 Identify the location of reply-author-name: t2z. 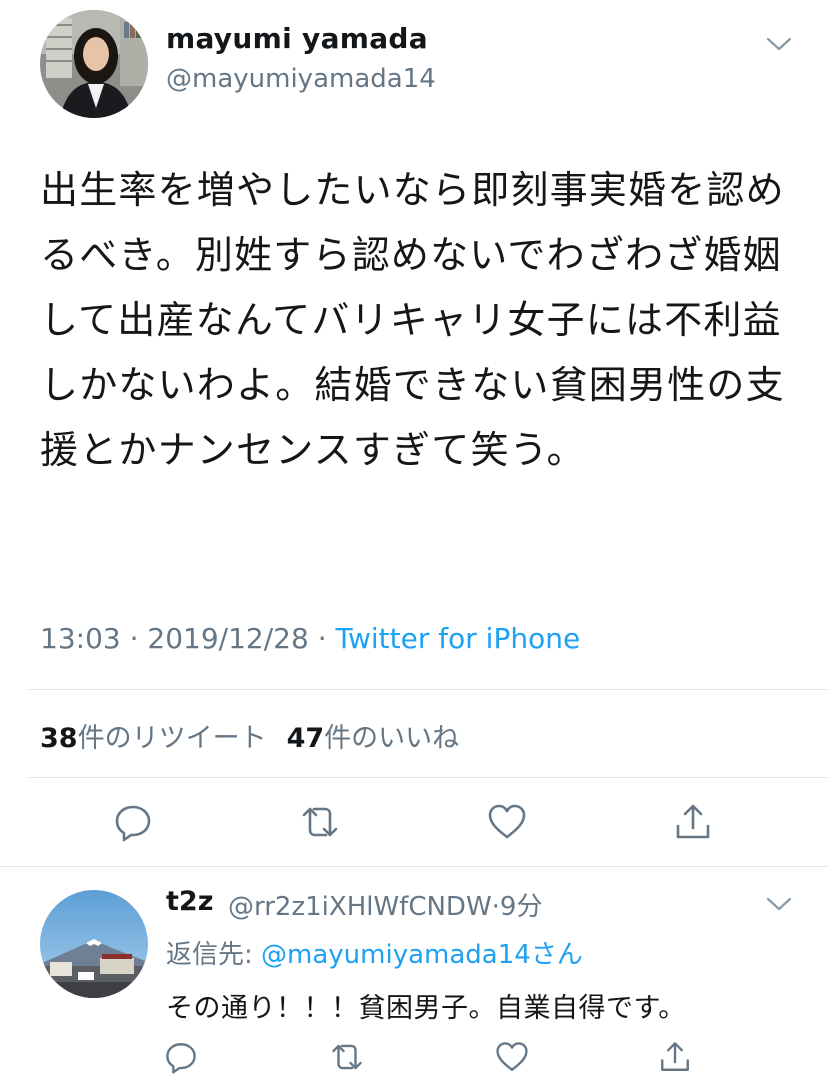
(189, 901).